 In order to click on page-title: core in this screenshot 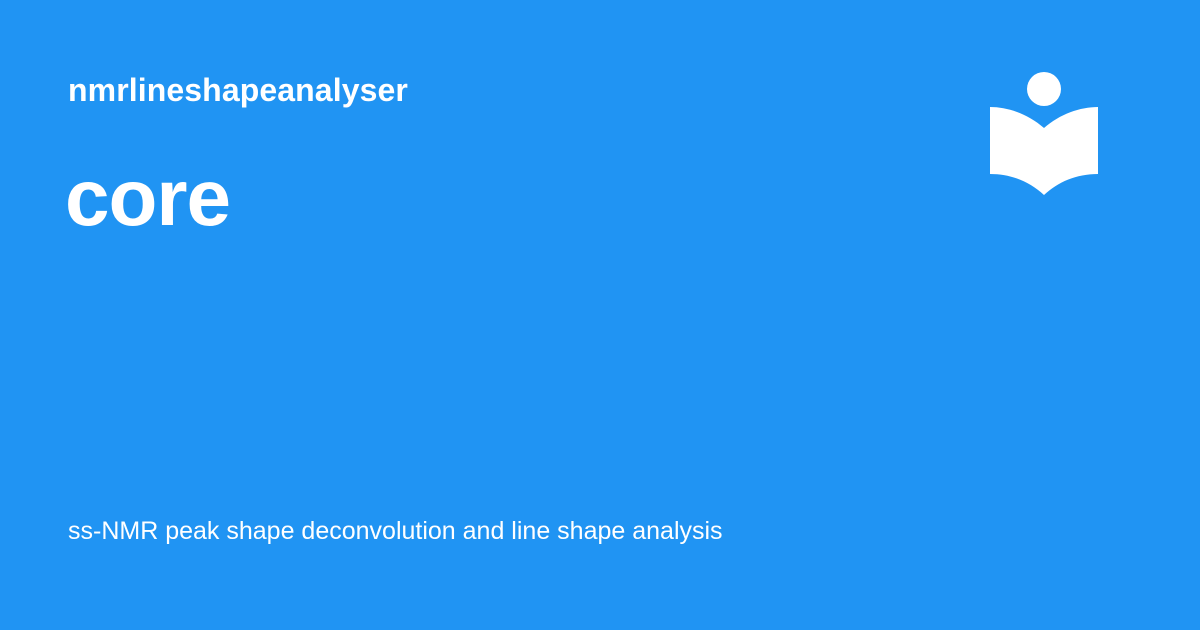, I will do `click(148, 197)`.